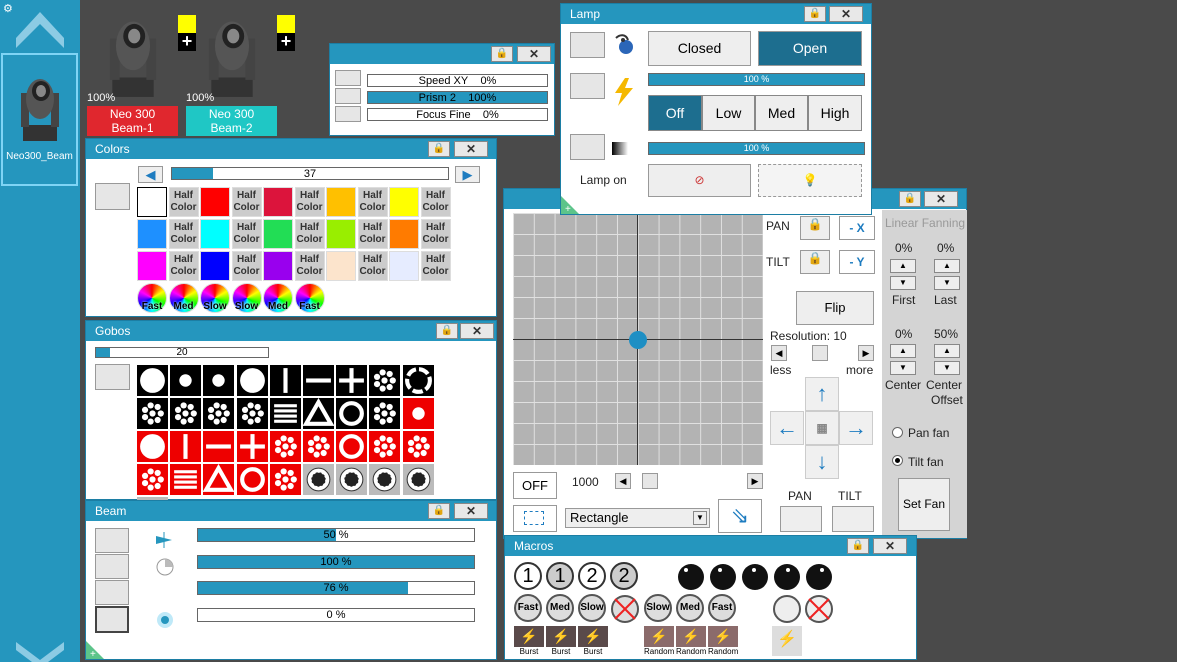  I want to click on first-down-button: ▼, so click(903, 283).